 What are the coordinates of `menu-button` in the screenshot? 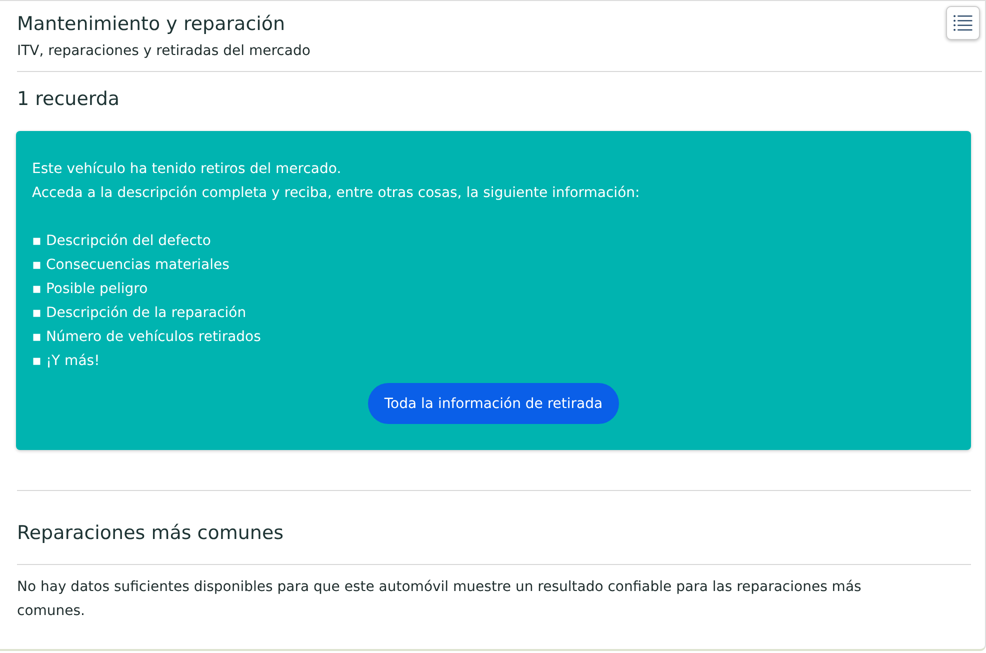 It's located at (963, 23).